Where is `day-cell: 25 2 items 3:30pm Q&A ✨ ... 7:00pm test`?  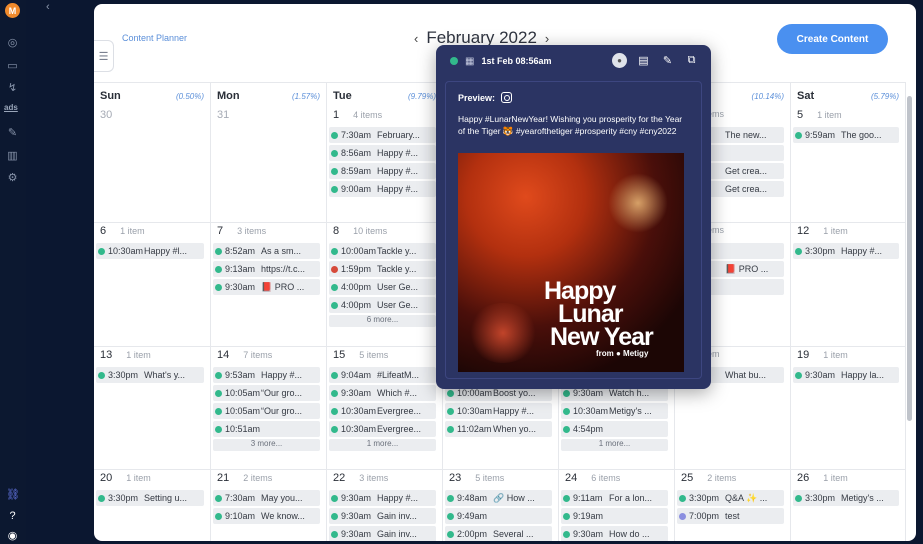
day-cell: 25 2 items 3:30pm Q&A ✨ ... 7:00pm test is located at coordinates (733, 505).